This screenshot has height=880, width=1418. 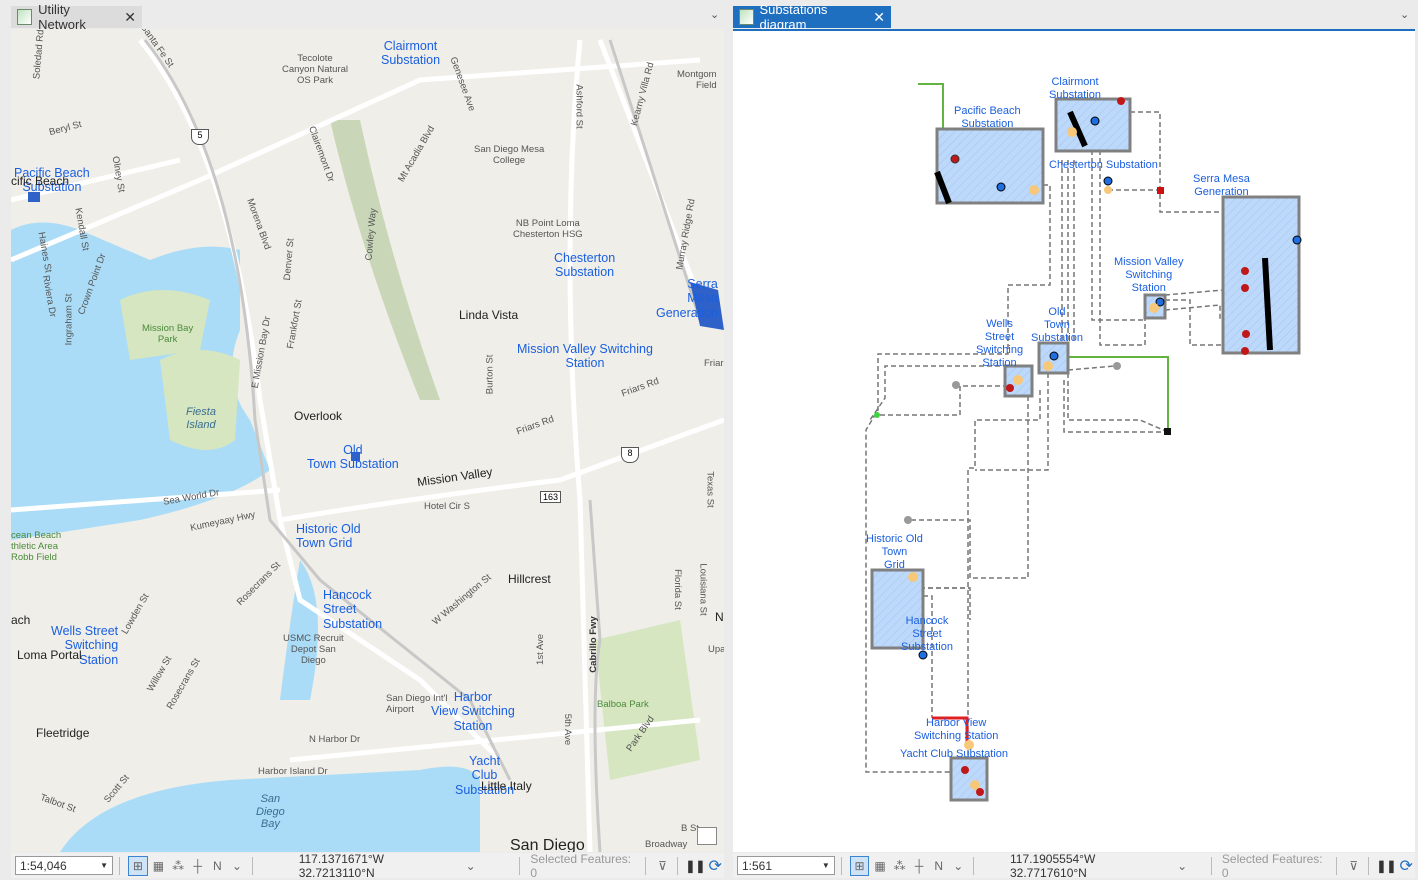 I want to click on street-label: Friars Rd, so click(x=714, y=363).